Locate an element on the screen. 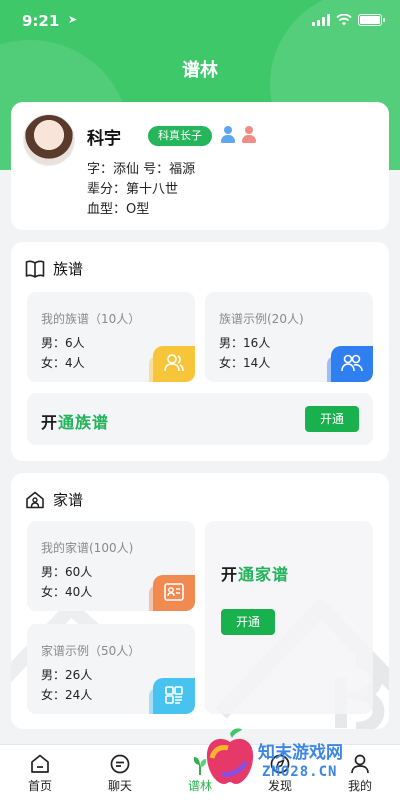  status-icons is located at coordinates (348, 20).